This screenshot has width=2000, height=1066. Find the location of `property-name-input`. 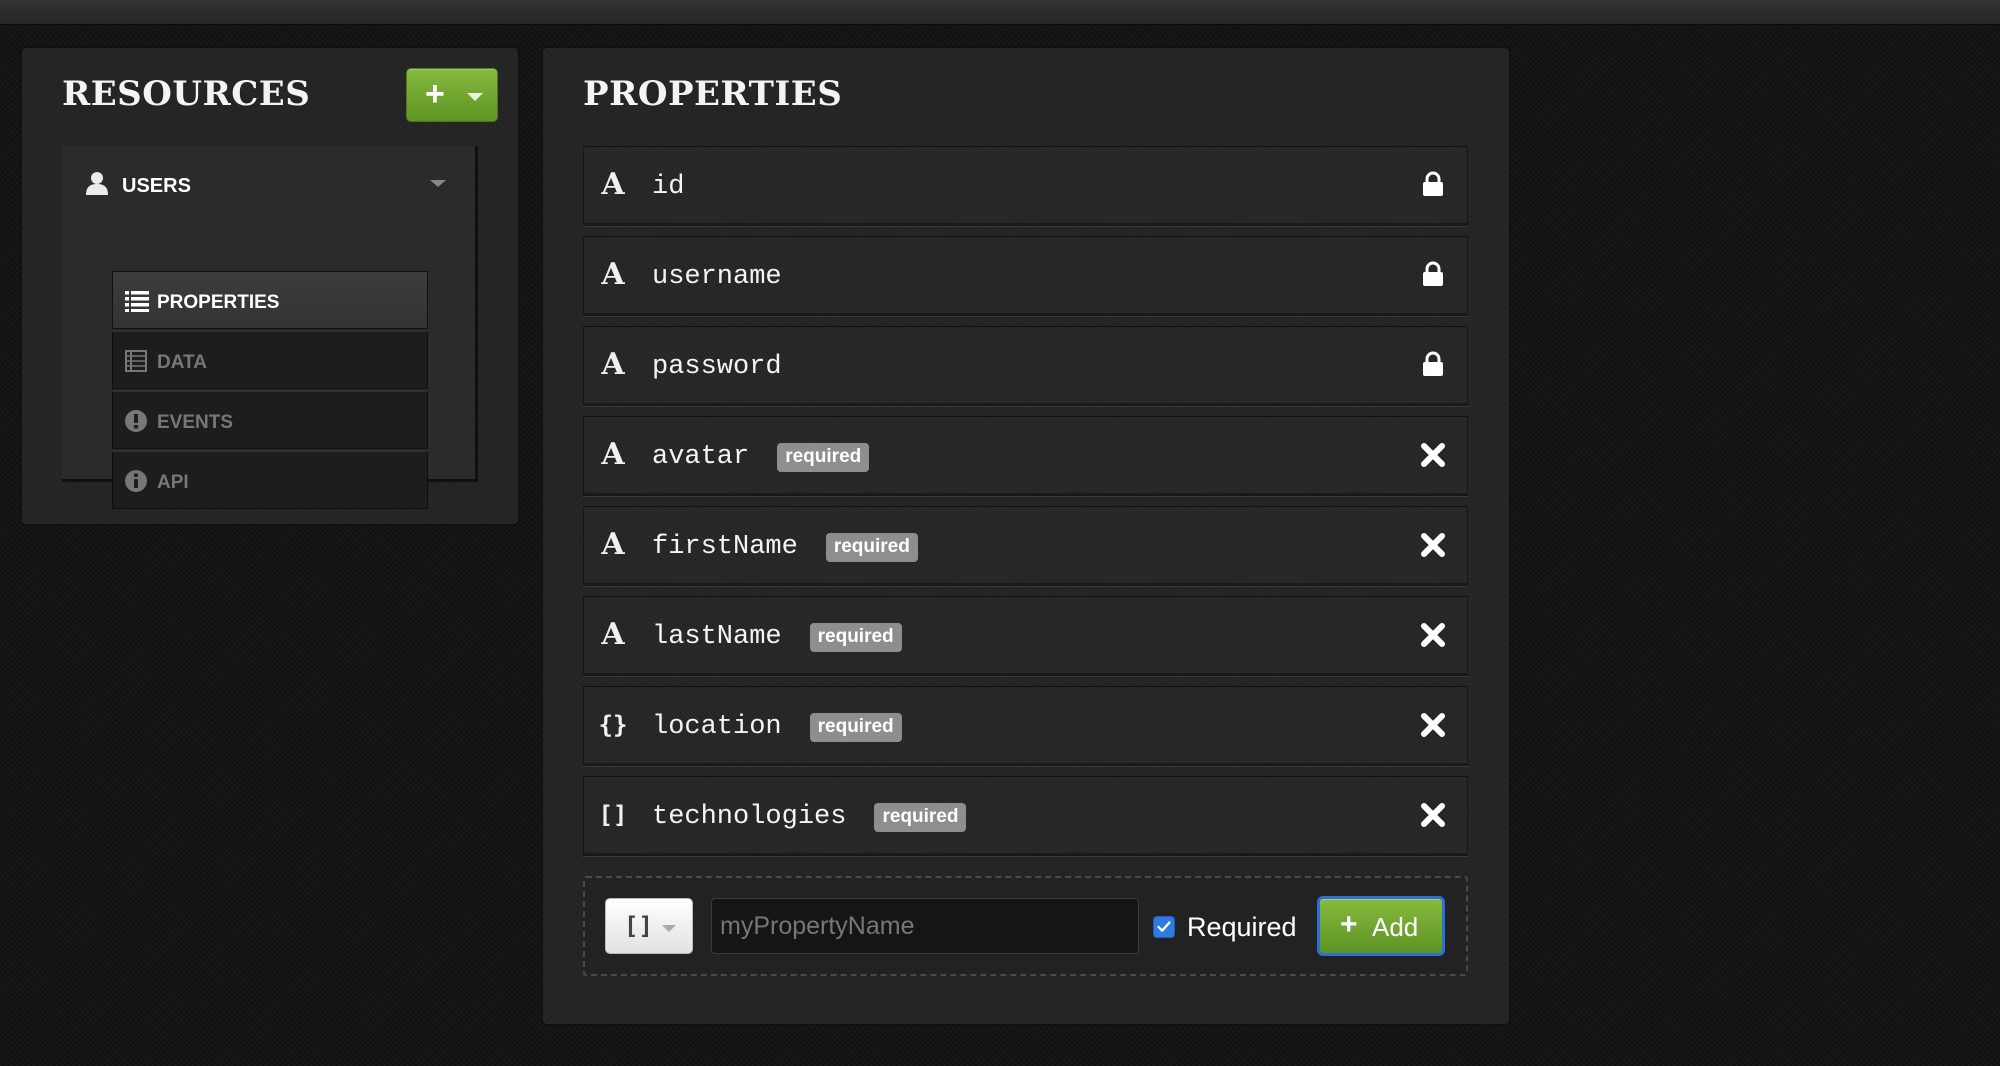

property-name-input is located at coordinates (925, 926).